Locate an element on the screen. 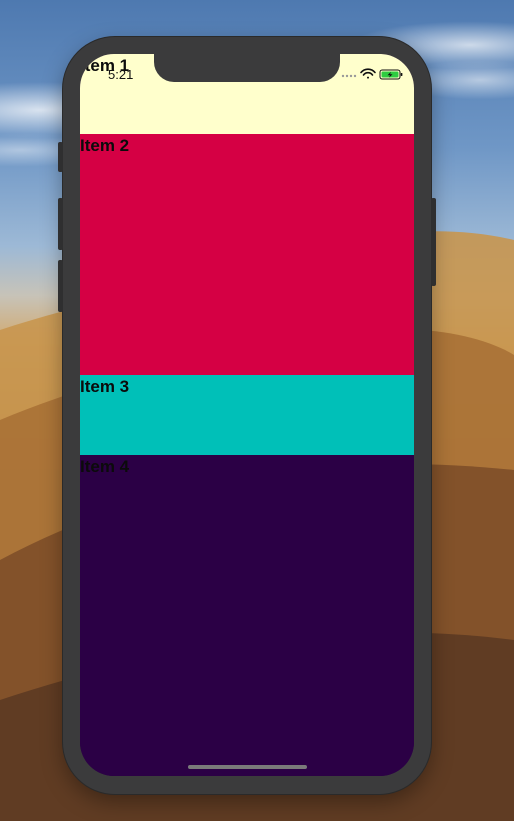 Image resolution: width=514 pixels, height=821 pixels. volume-up-button is located at coordinates (60, 224).